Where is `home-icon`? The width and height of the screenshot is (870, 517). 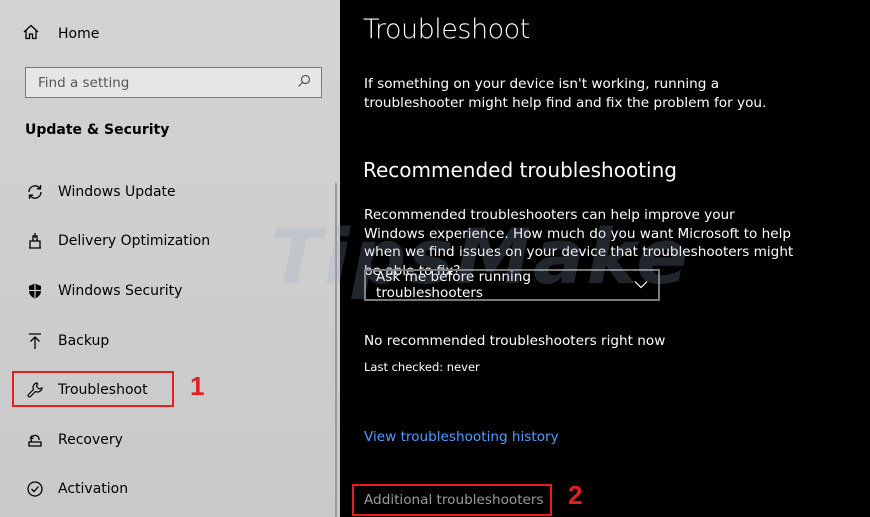
home-icon is located at coordinates (33, 34).